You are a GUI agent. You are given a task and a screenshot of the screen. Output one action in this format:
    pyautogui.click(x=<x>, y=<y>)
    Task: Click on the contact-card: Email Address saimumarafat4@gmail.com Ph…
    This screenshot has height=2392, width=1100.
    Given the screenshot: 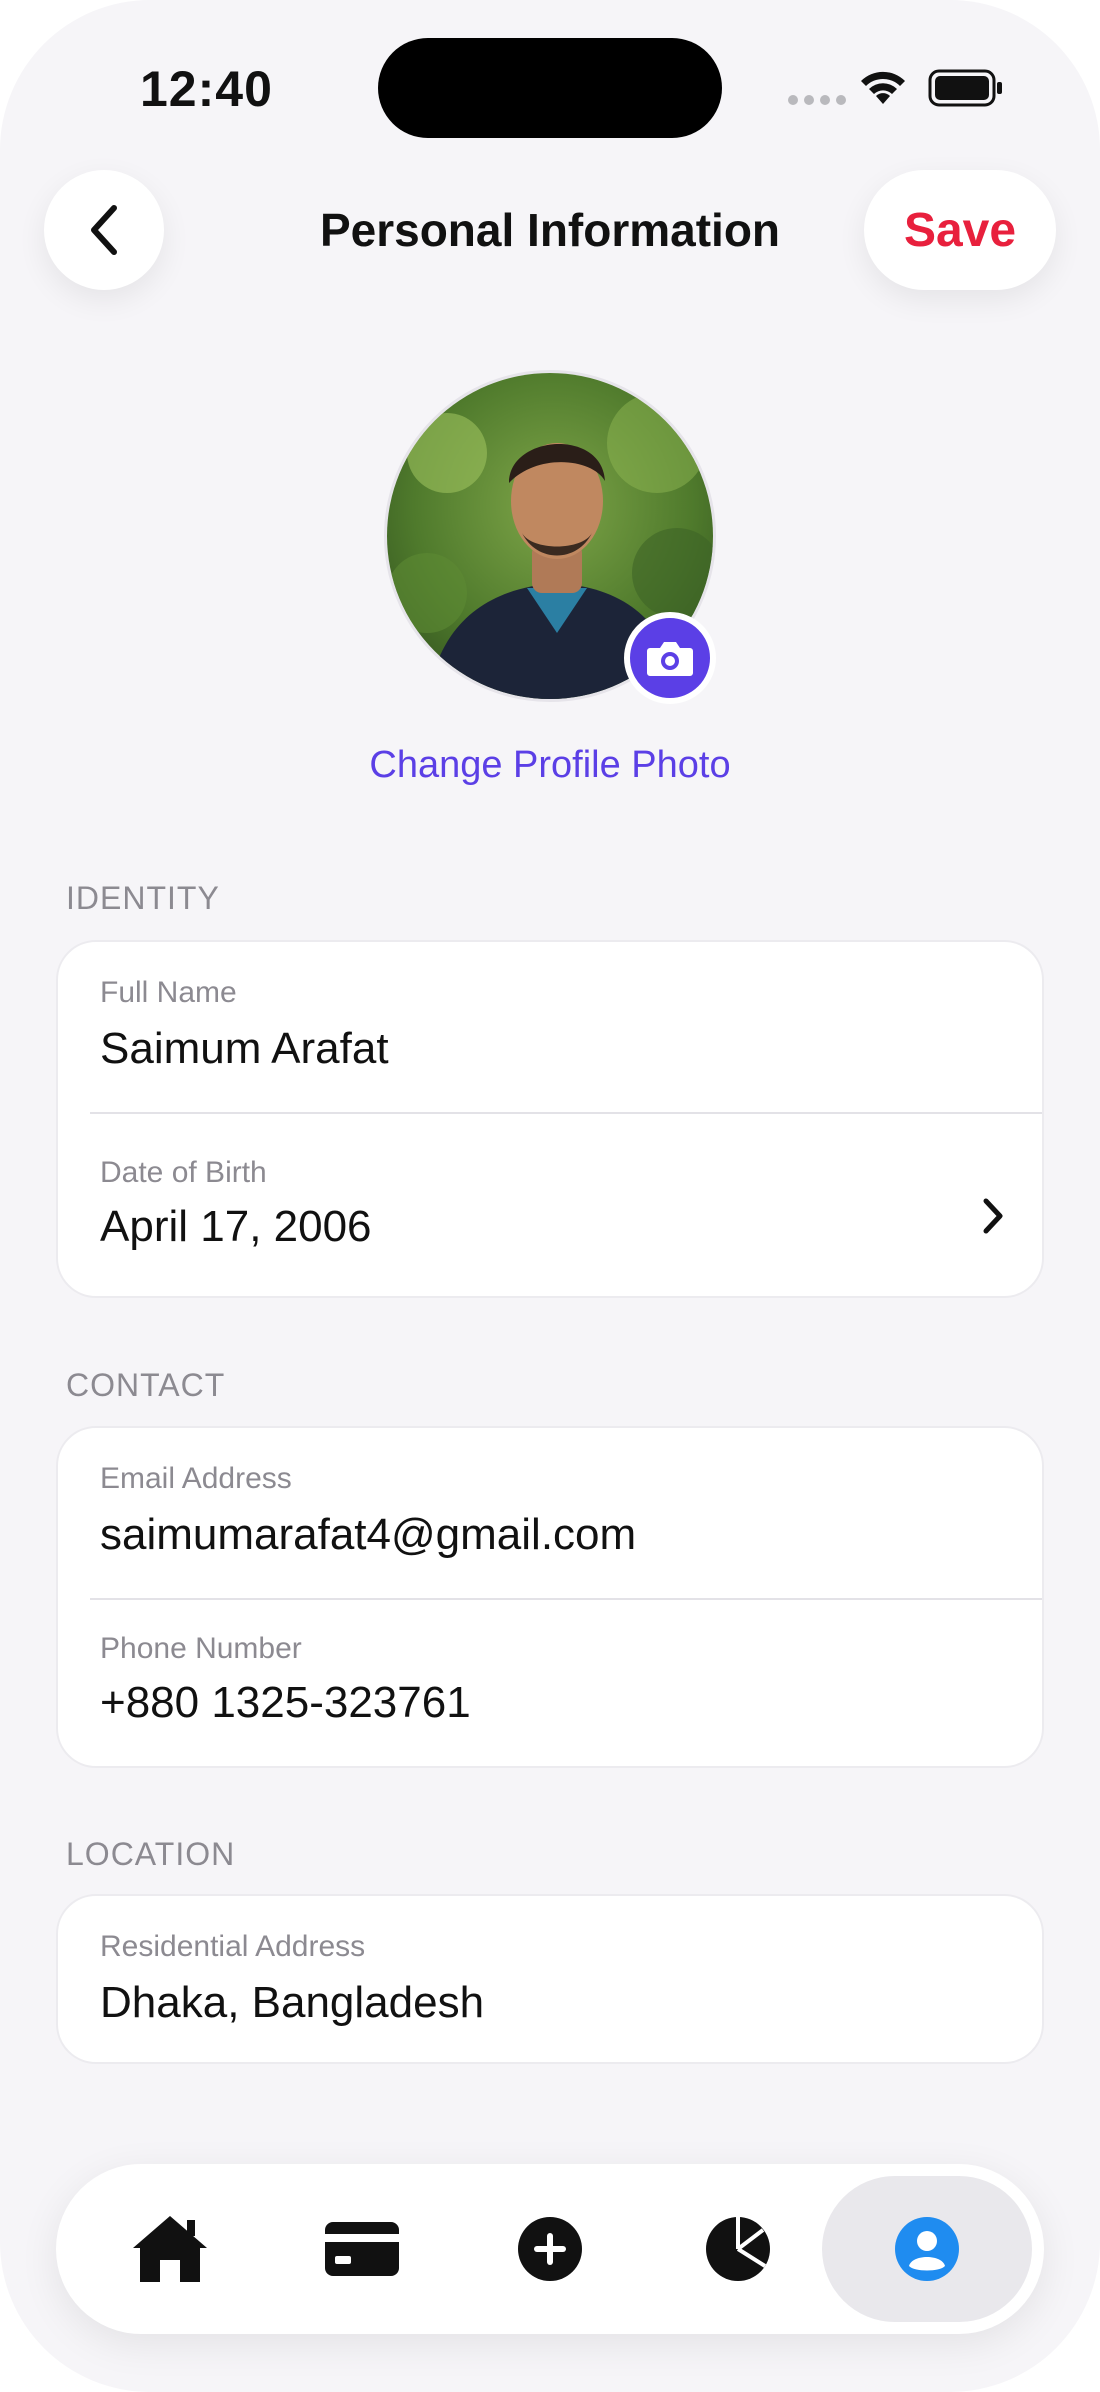 What is the action you would take?
    pyautogui.click(x=550, y=1597)
    